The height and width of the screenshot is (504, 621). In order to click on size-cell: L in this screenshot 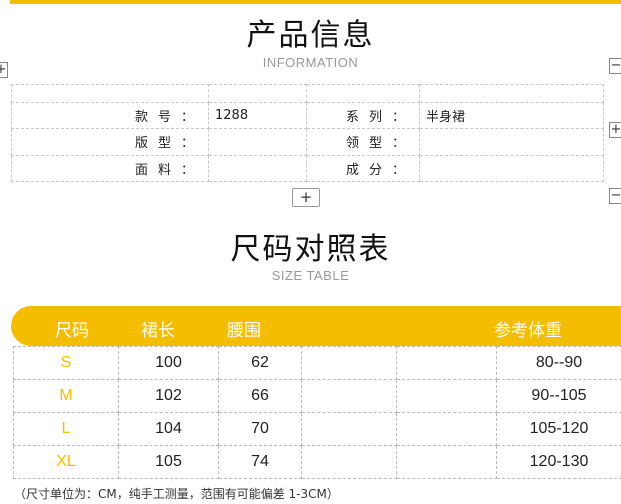, I will do `click(66, 429)`.